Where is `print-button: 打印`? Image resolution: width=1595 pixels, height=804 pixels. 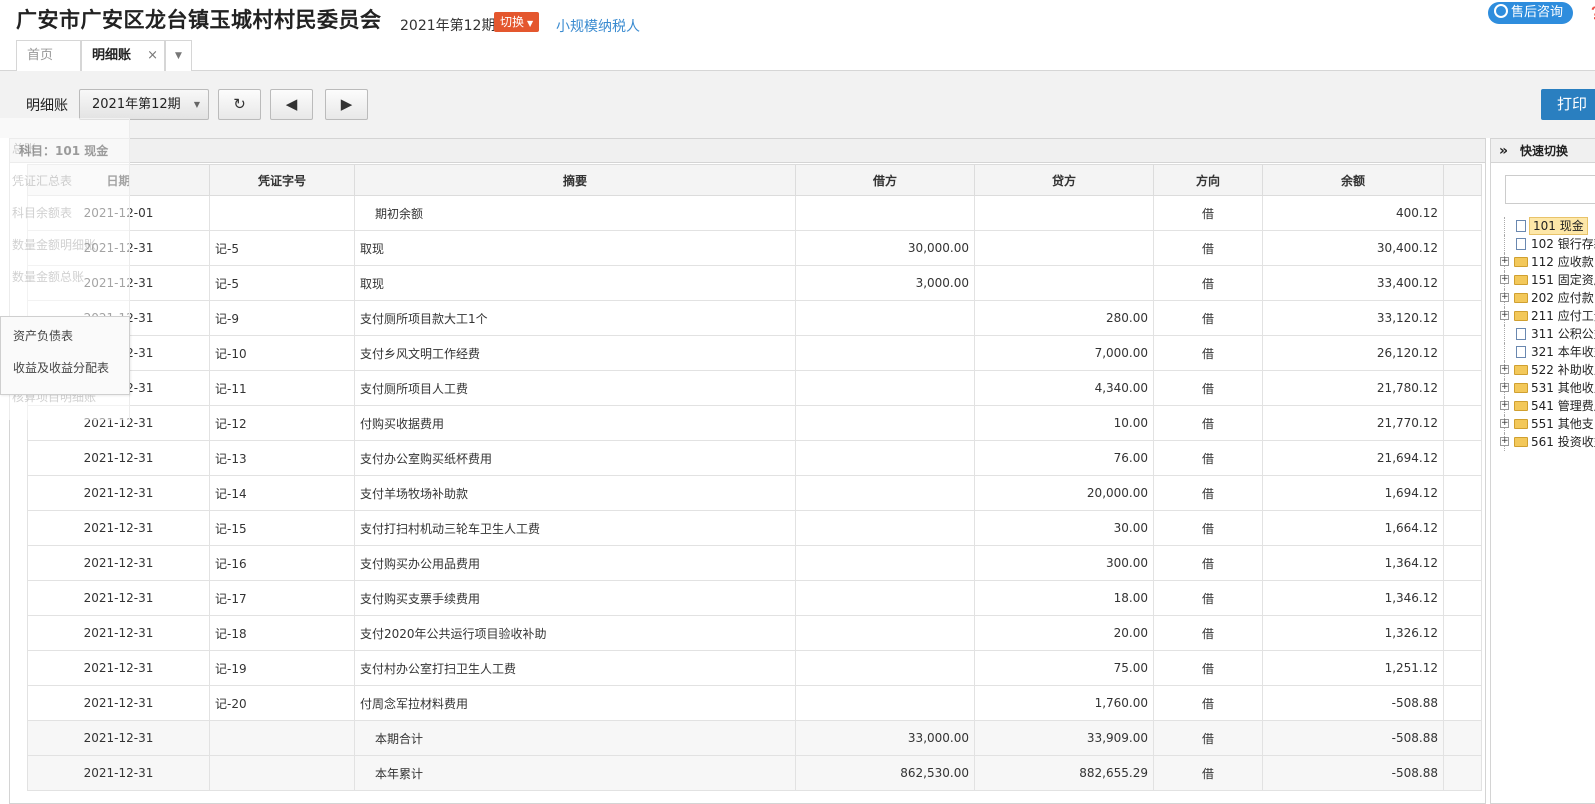
print-button: 打印 is located at coordinates (1568, 104).